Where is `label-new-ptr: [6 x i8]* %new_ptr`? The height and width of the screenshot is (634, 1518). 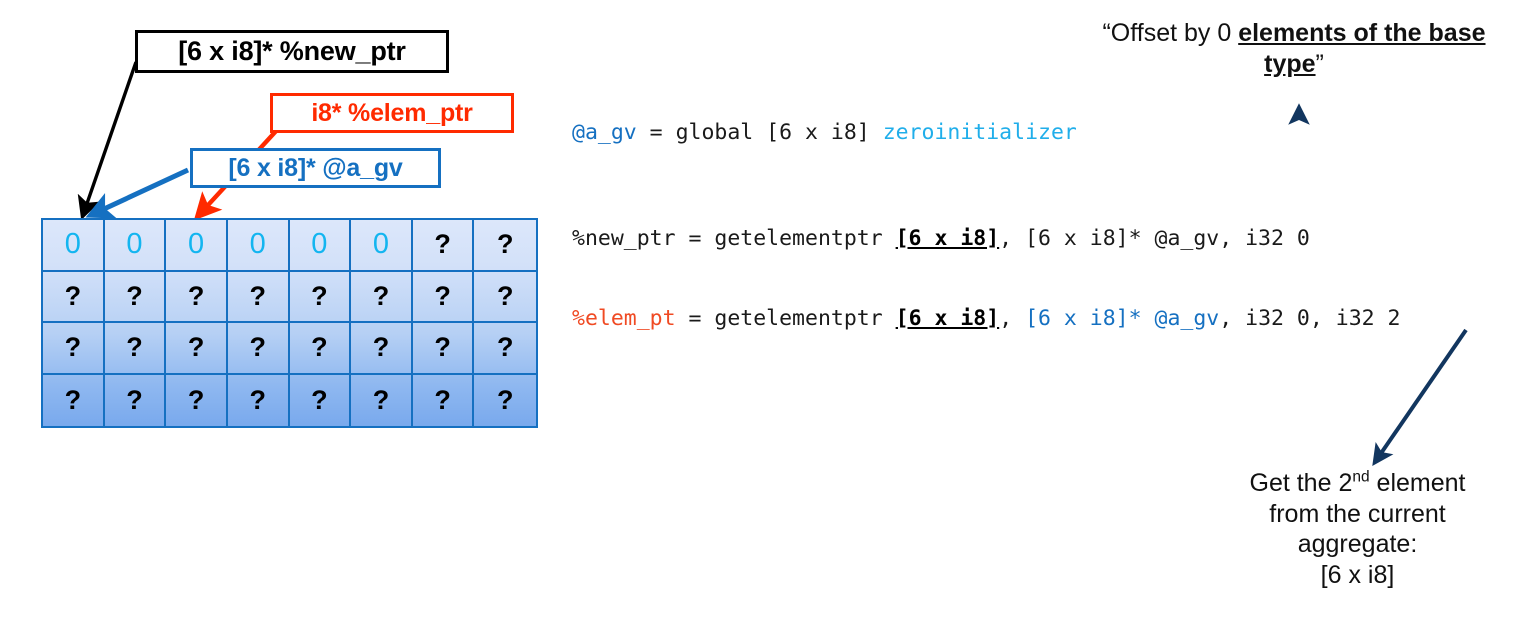 label-new-ptr: [6 x i8]* %new_ptr is located at coordinates (292, 51).